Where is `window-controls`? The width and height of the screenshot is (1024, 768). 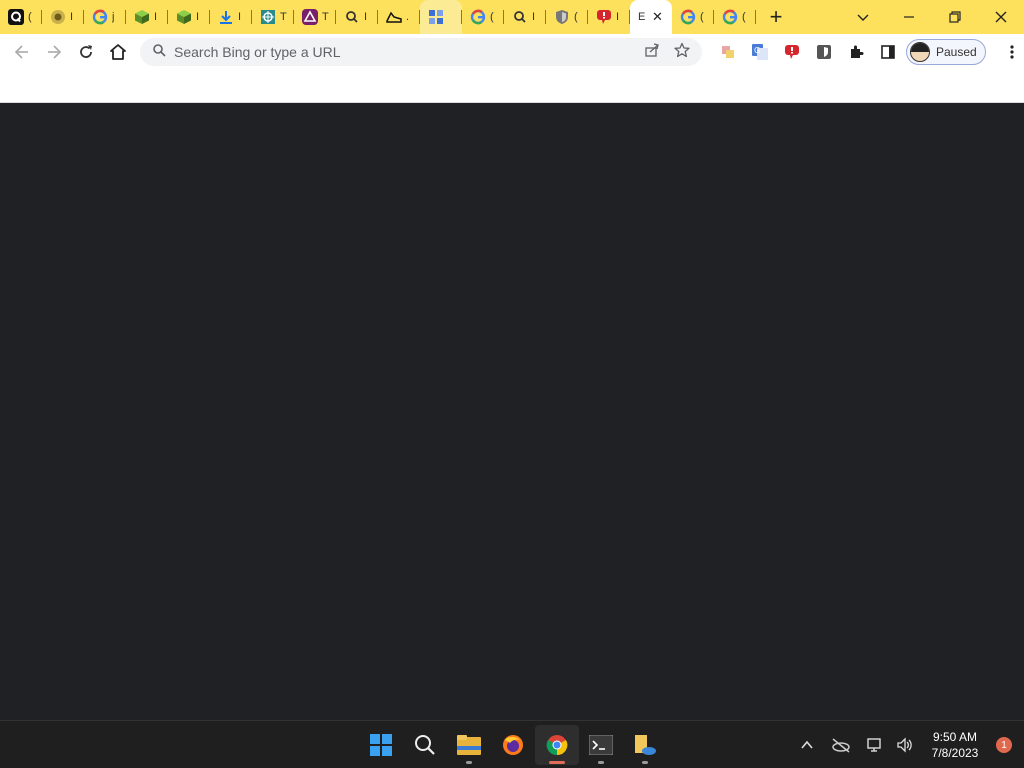
window-controls is located at coordinates (932, 17).